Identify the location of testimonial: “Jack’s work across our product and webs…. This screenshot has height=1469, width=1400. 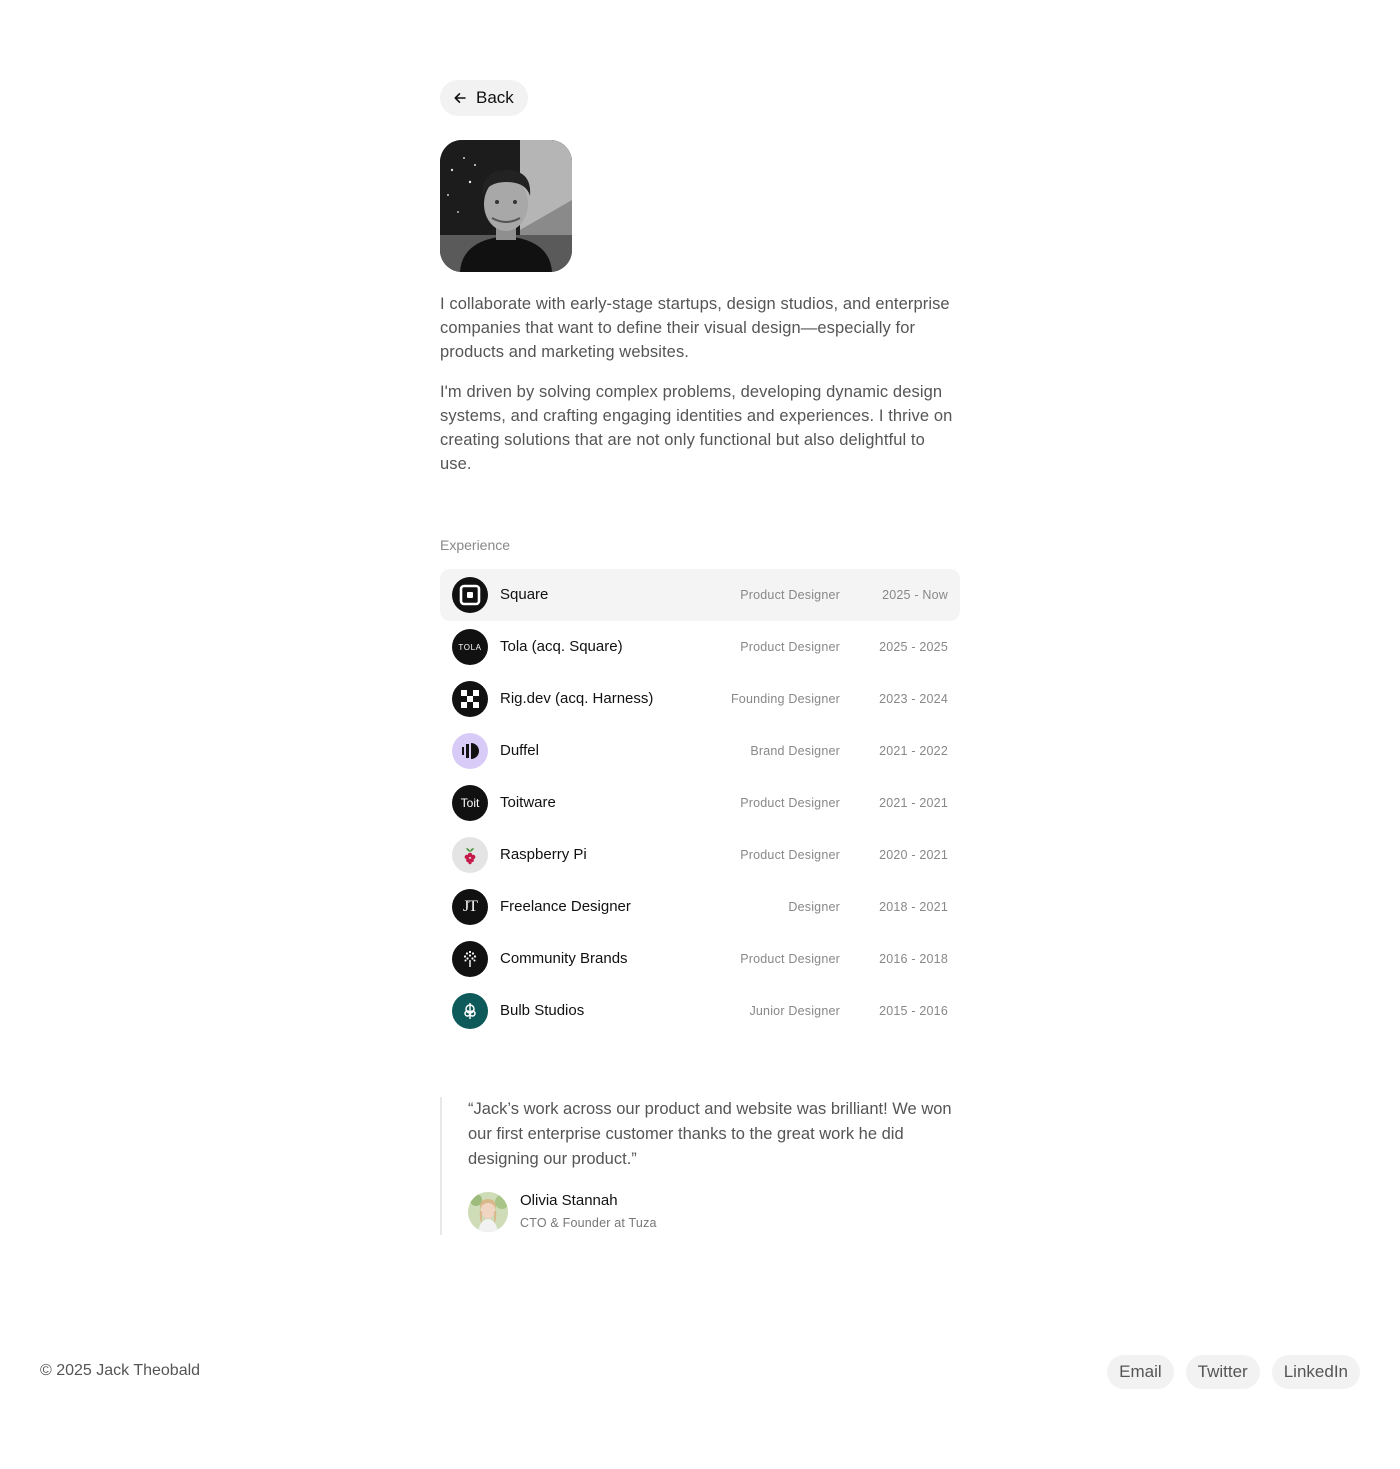
(700, 1166).